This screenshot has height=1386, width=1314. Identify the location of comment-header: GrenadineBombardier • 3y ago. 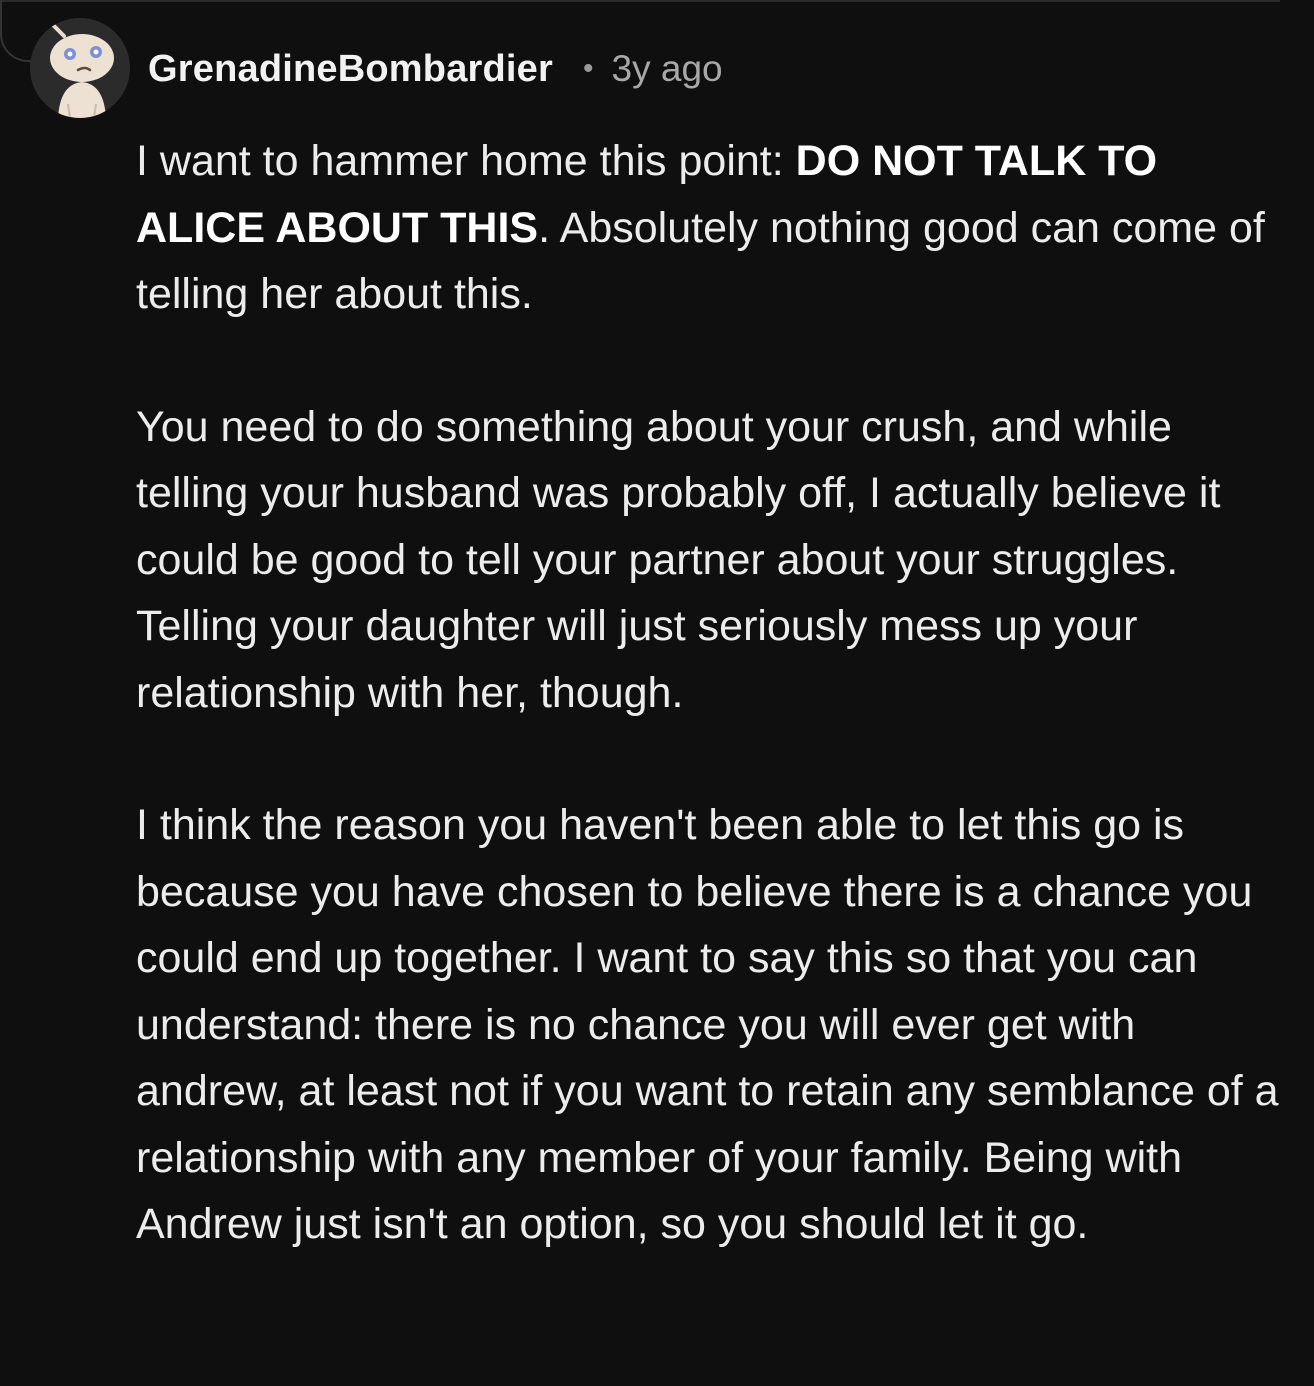
(435, 69).